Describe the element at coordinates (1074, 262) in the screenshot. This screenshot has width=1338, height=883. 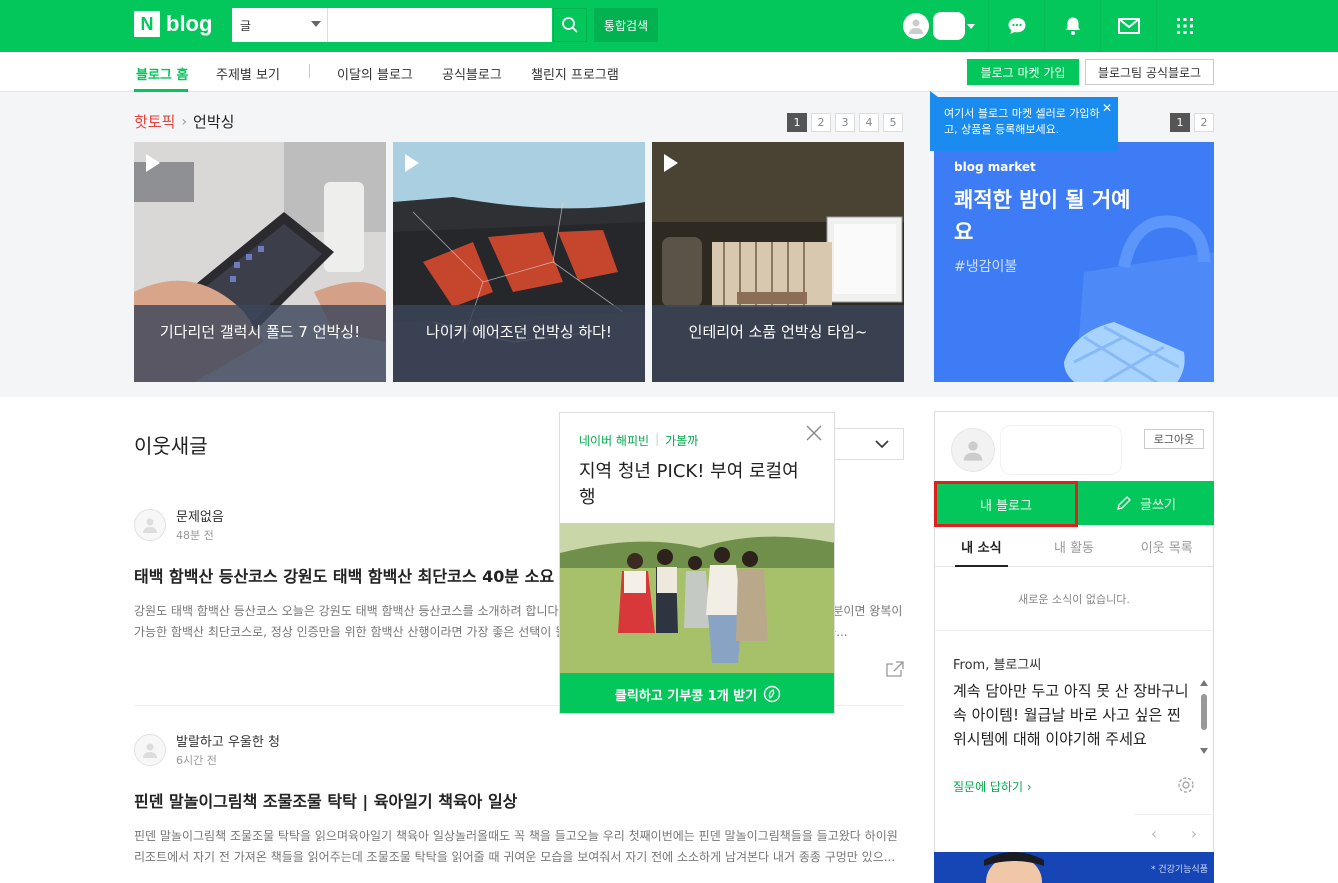
I see `blog-market-banner: blog market 쾌적한 밤이 될 거예요 #냉감이불` at that location.